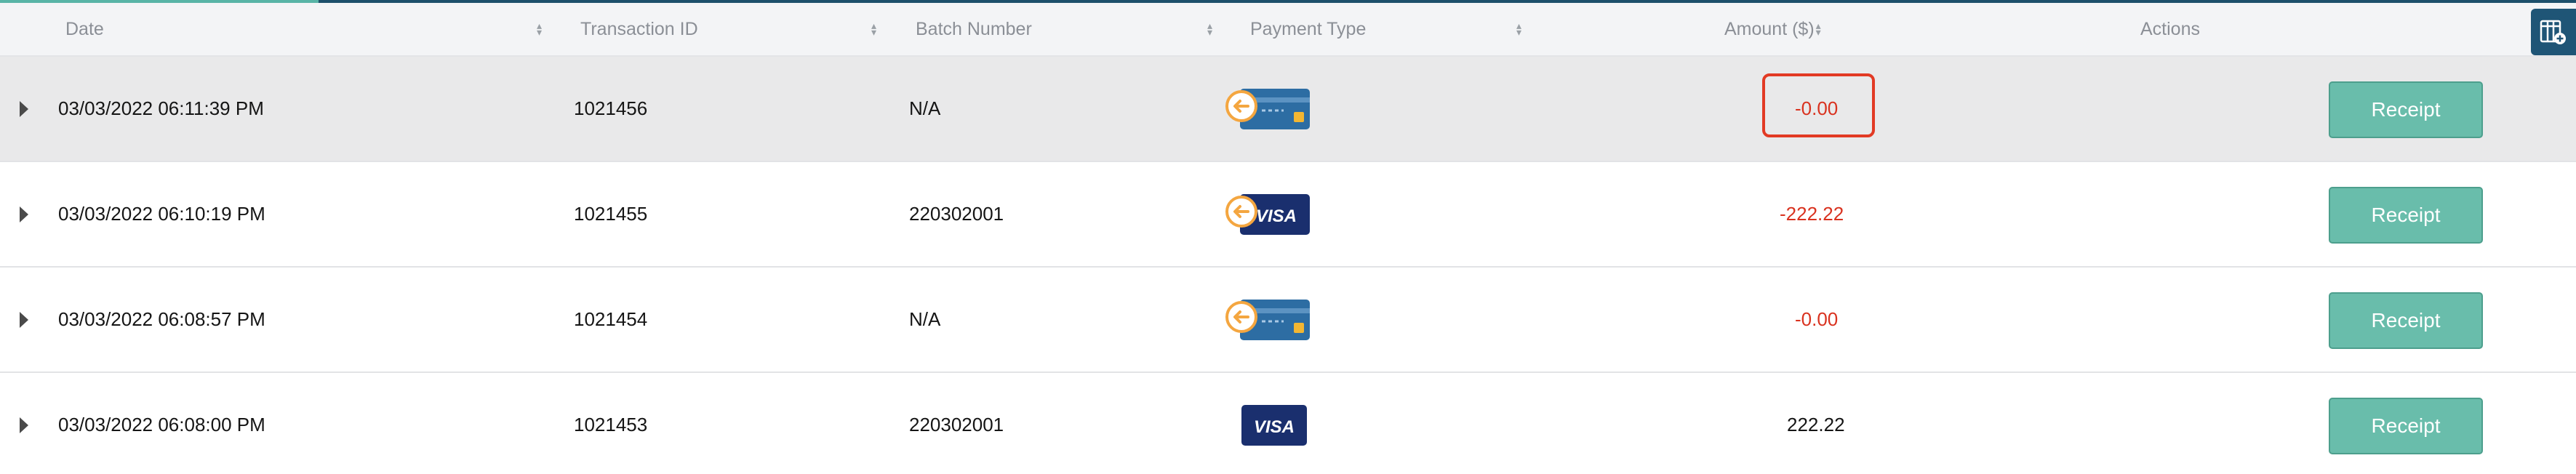  I want to click on column-header-amount-label: Amount ($), so click(1769, 28).